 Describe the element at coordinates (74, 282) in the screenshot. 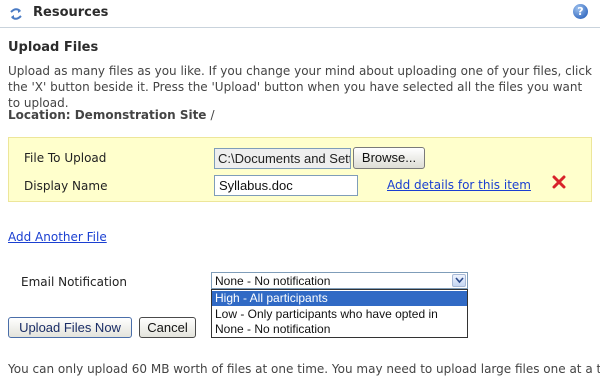

I see `email-notification-label: Email Notification` at that location.